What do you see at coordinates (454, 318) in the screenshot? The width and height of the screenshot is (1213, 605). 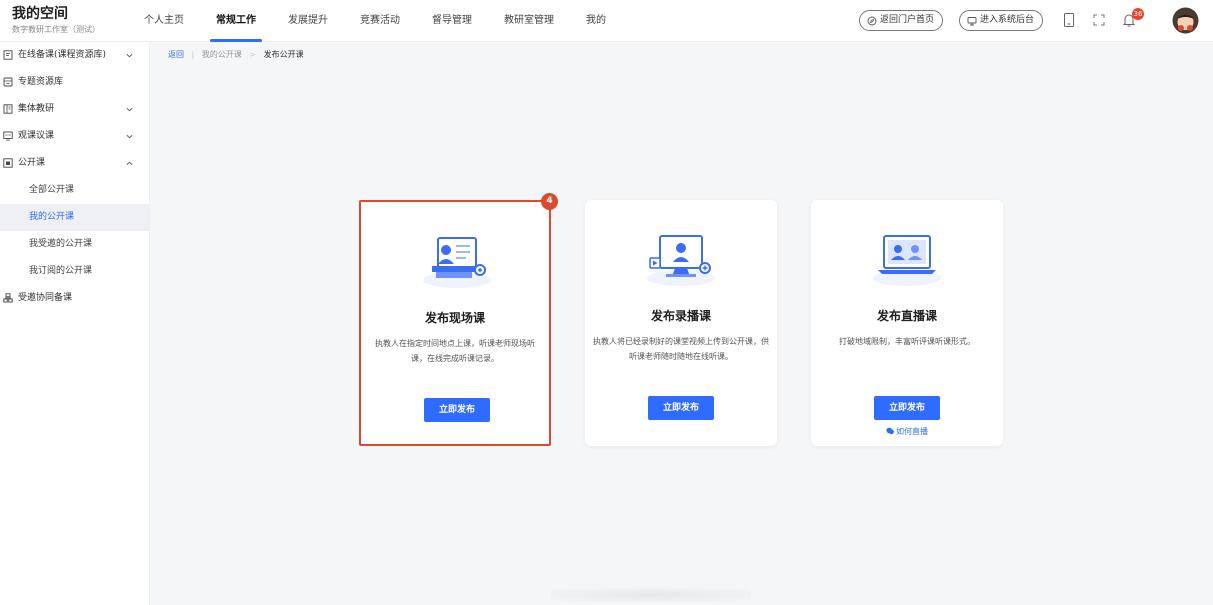 I see `card-title: 发布现场课` at bounding box center [454, 318].